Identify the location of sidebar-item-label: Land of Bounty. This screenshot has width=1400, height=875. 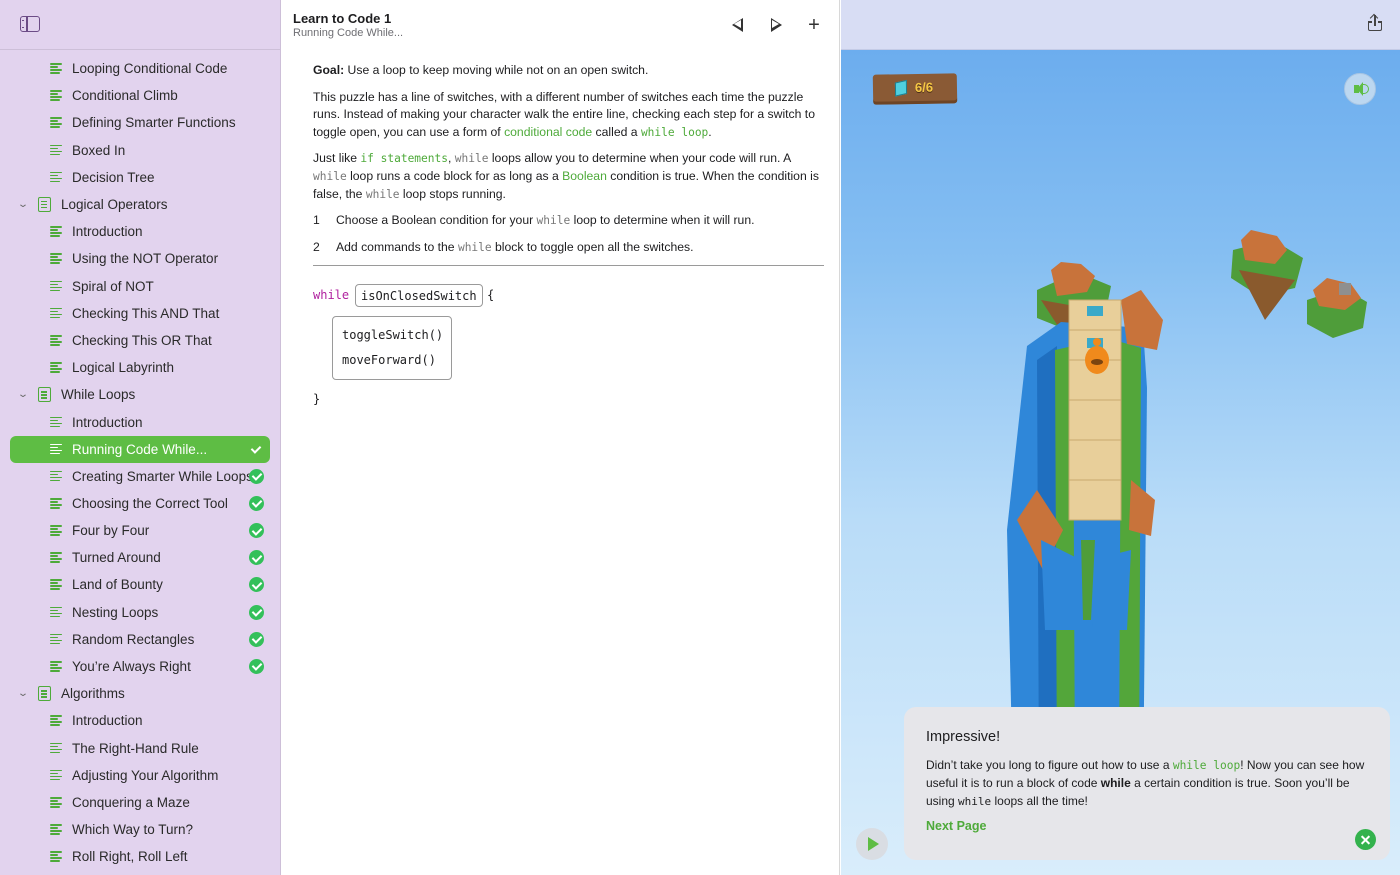
(117, 585).